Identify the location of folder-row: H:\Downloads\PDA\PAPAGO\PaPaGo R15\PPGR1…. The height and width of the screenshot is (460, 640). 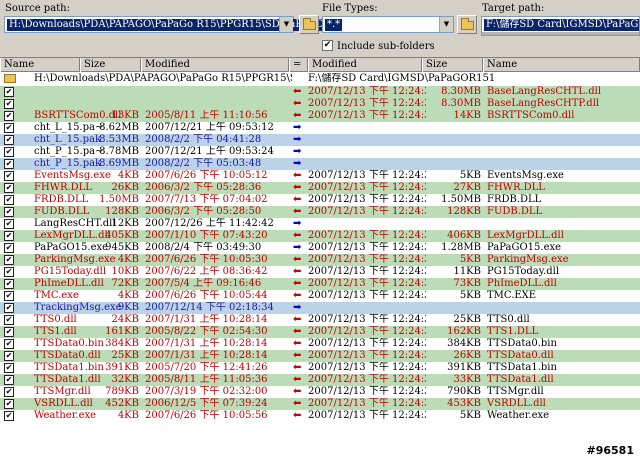
(320, 79).